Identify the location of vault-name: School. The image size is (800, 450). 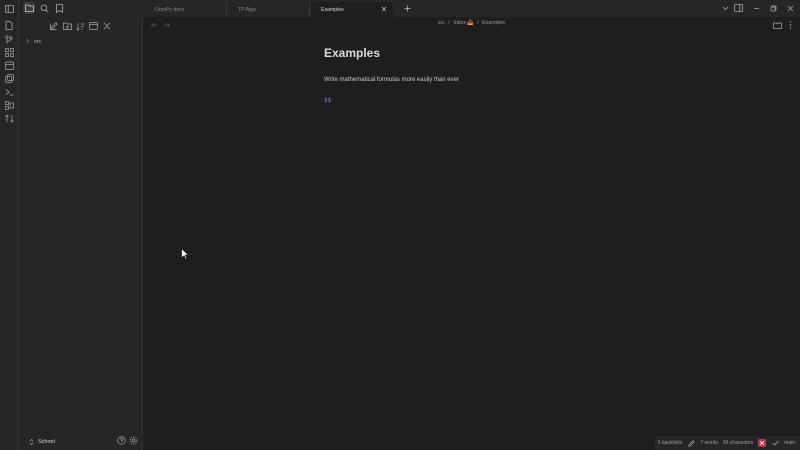
(46, 441).